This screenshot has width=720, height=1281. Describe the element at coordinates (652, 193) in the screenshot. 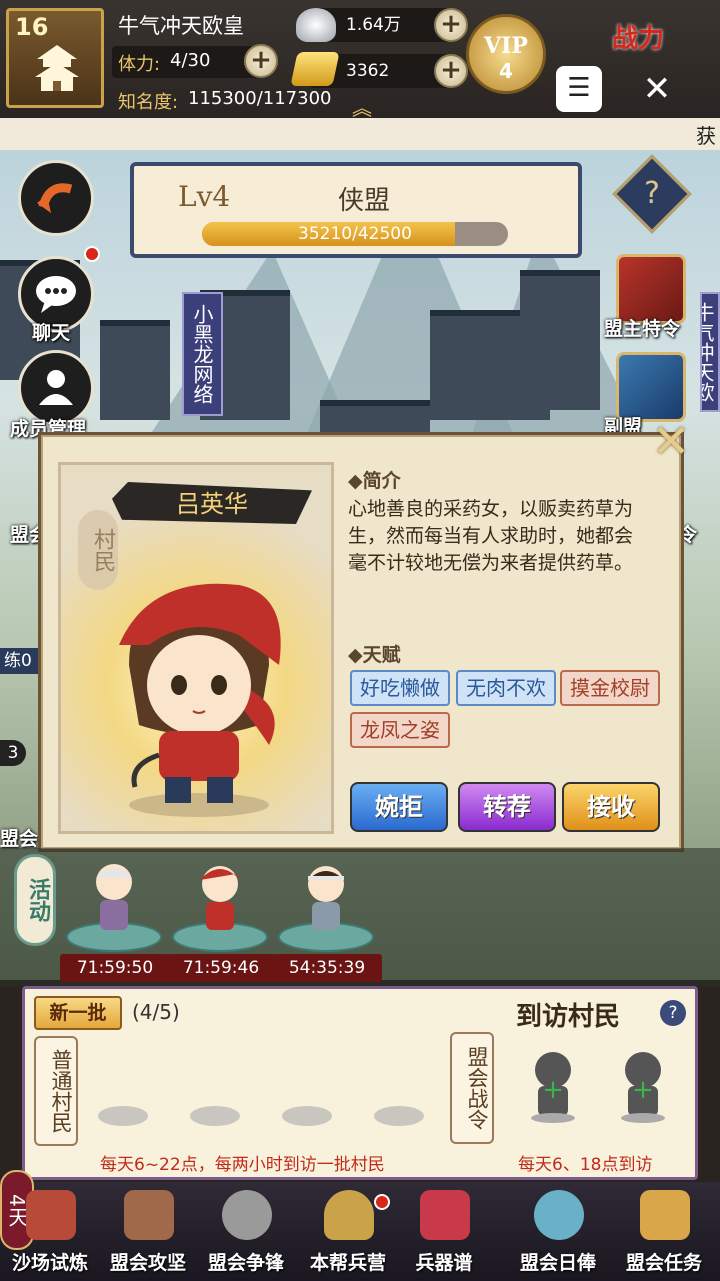

I see `help-icon: ?` at that location.